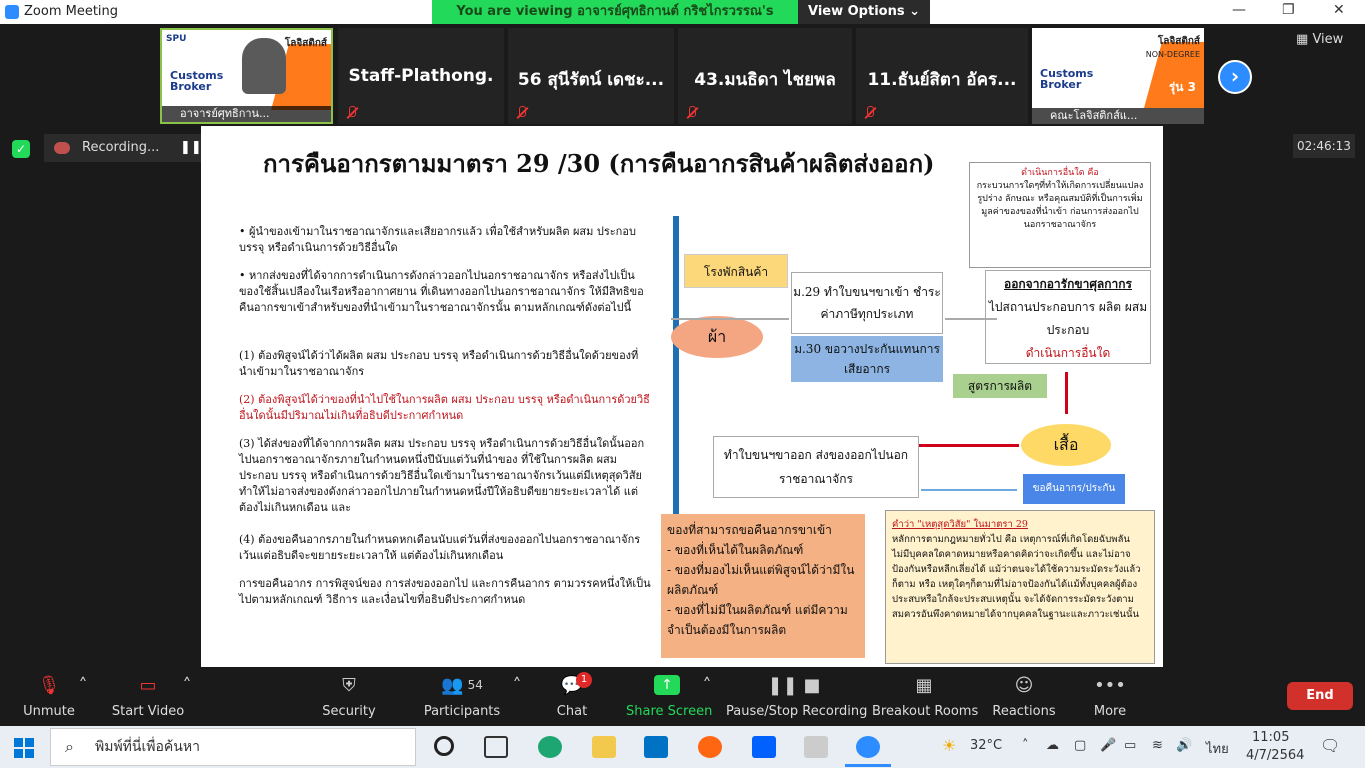  What do you see at coordinates (924, 685) in the screenshot?
I see `breakout-grid-icon: ▦` at bounding box center [924, 685].